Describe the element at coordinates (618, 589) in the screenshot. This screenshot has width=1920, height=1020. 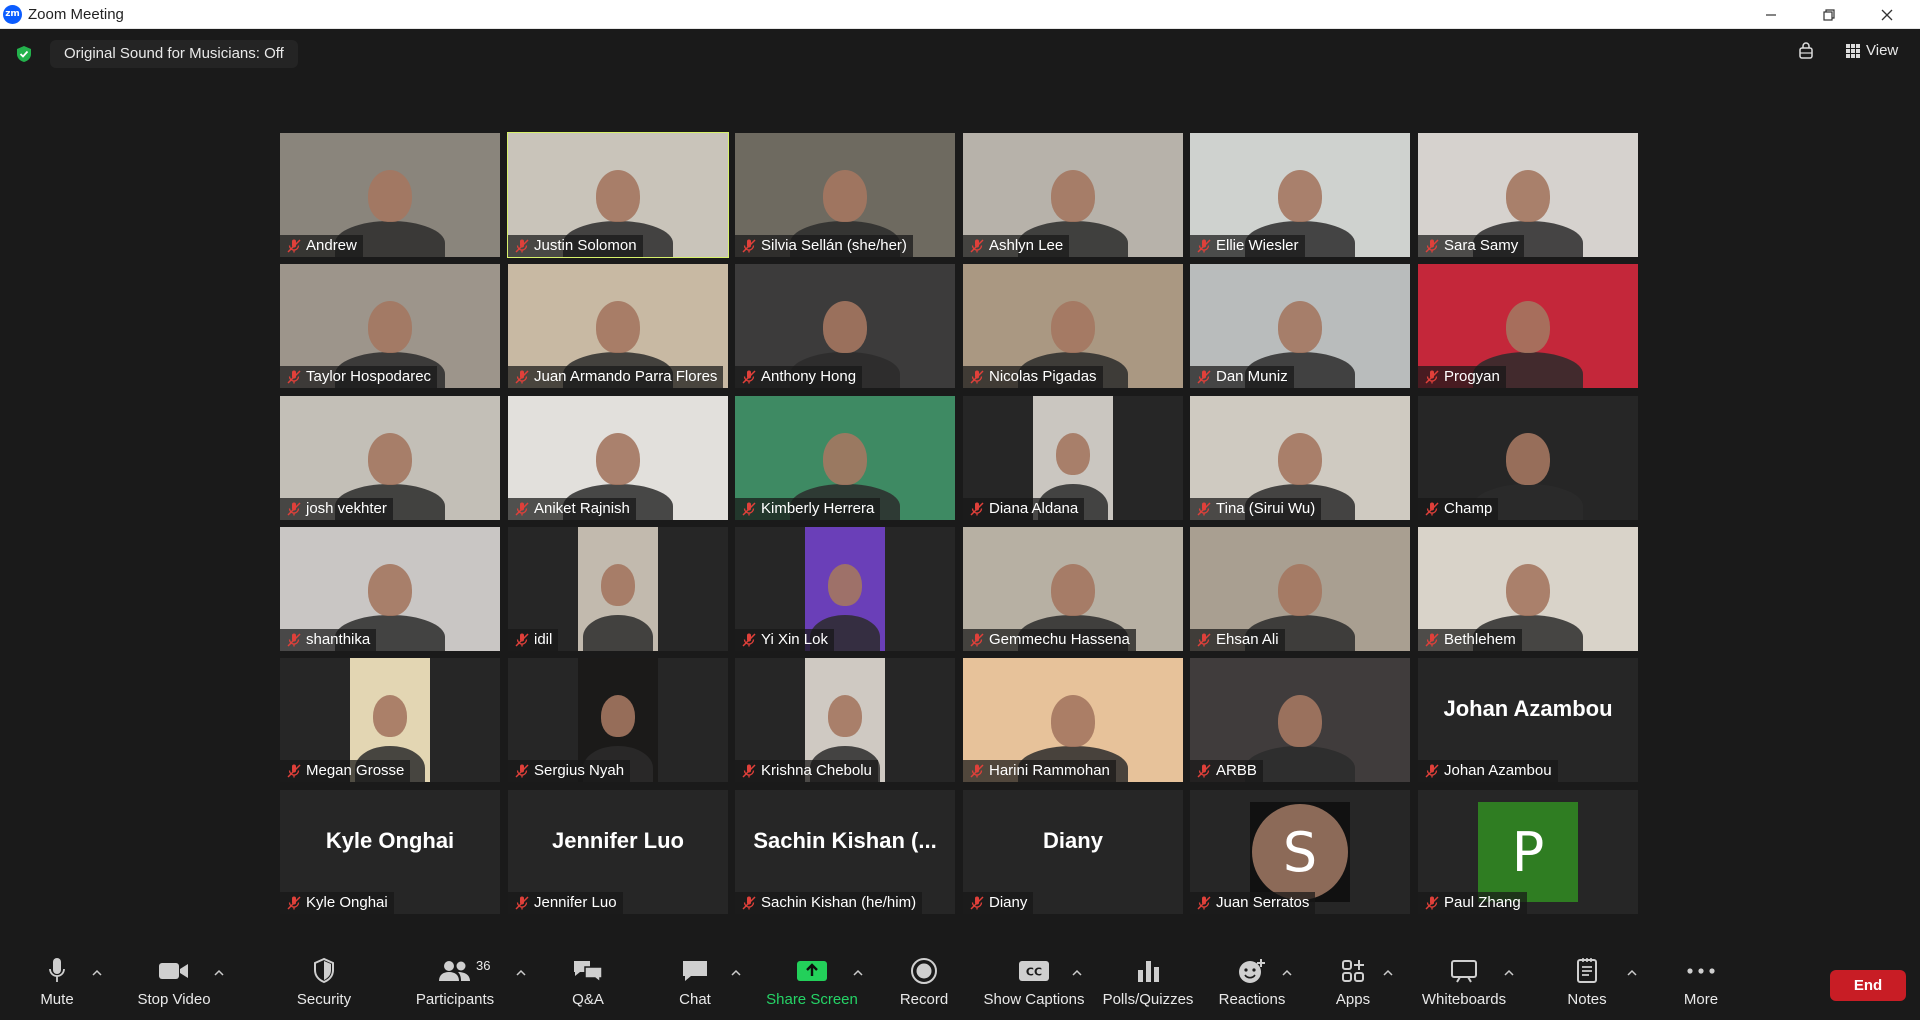
I see `participant-tile: idil` at that location.